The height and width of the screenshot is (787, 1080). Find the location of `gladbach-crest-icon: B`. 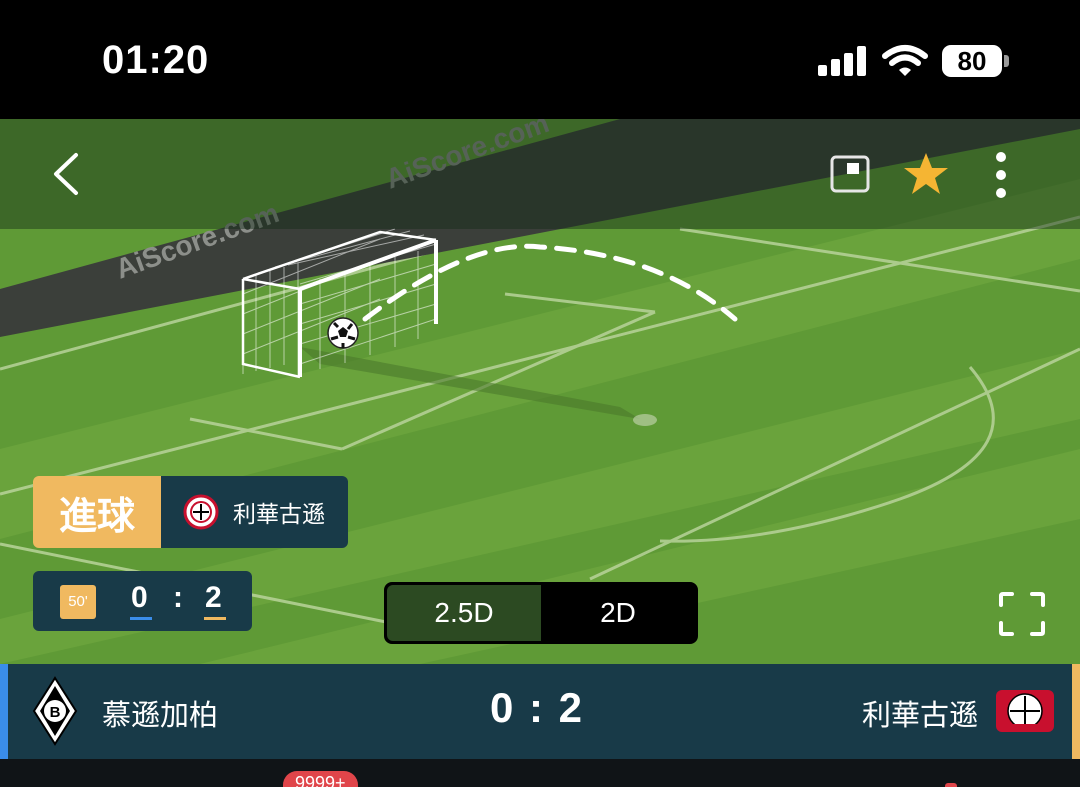

gladbach-crest-icon: B is located at coordinates (55, 711).